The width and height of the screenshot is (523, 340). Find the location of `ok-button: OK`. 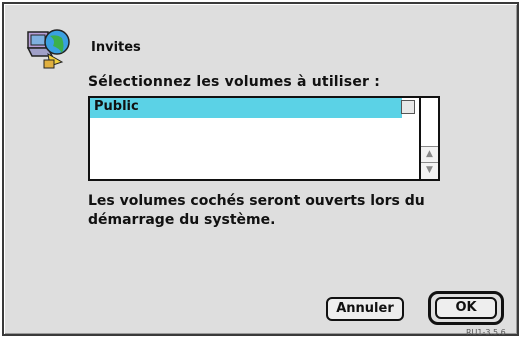

ok-button: OK is located at coordinates (466, 308).